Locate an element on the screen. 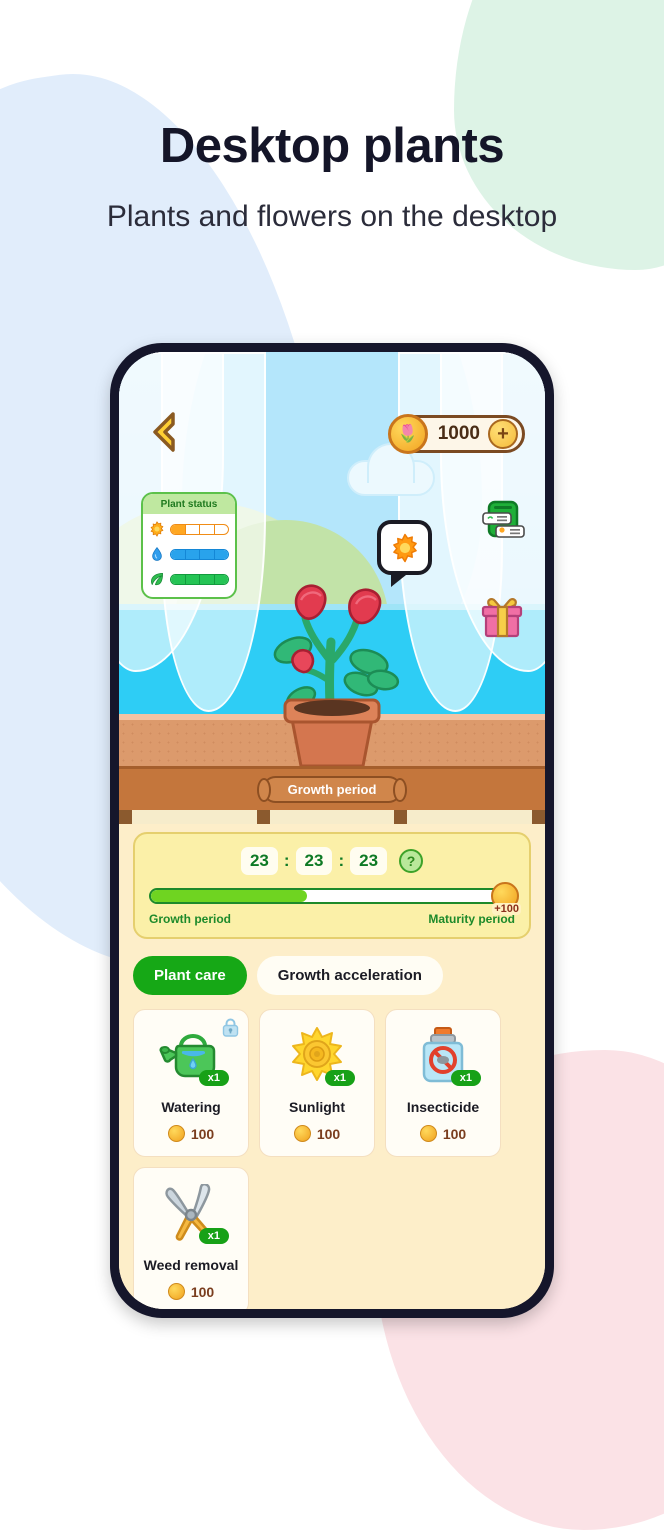  nutrition-bar is located at coordinates (199, 579).